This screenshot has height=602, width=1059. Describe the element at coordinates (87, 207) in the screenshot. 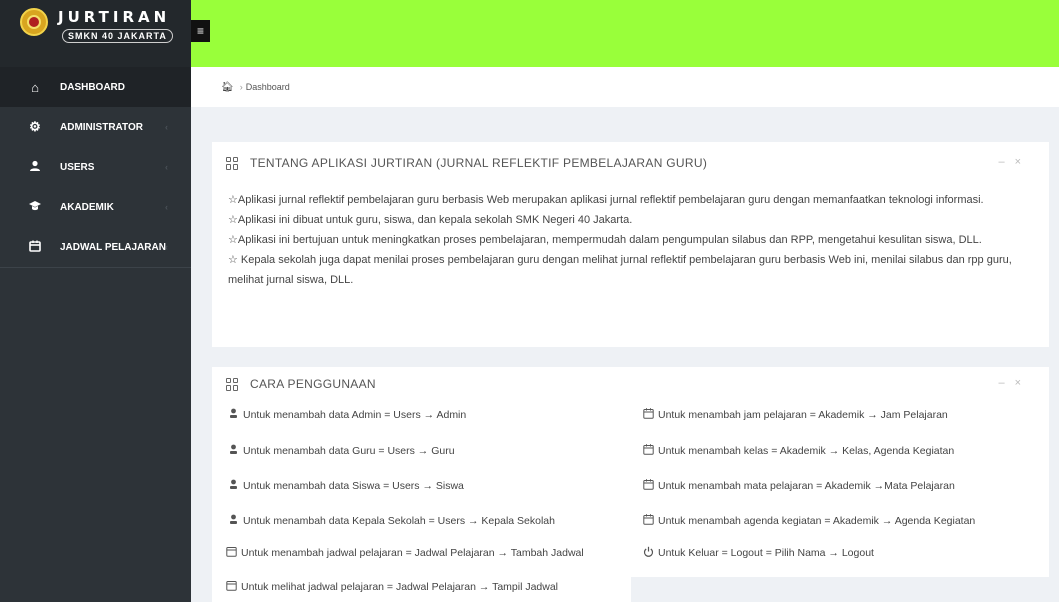

I see `sidebar-item-label: AKADEMIK` at that location.